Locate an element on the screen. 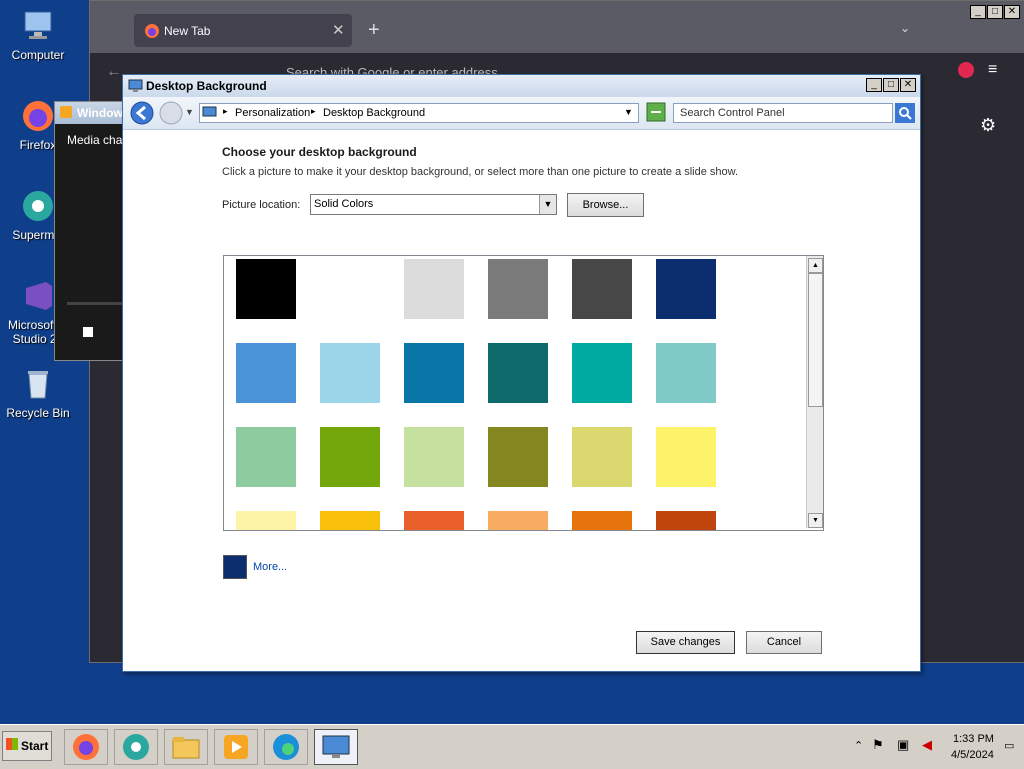  back-icon: ← is located at coordinates (114, 72).